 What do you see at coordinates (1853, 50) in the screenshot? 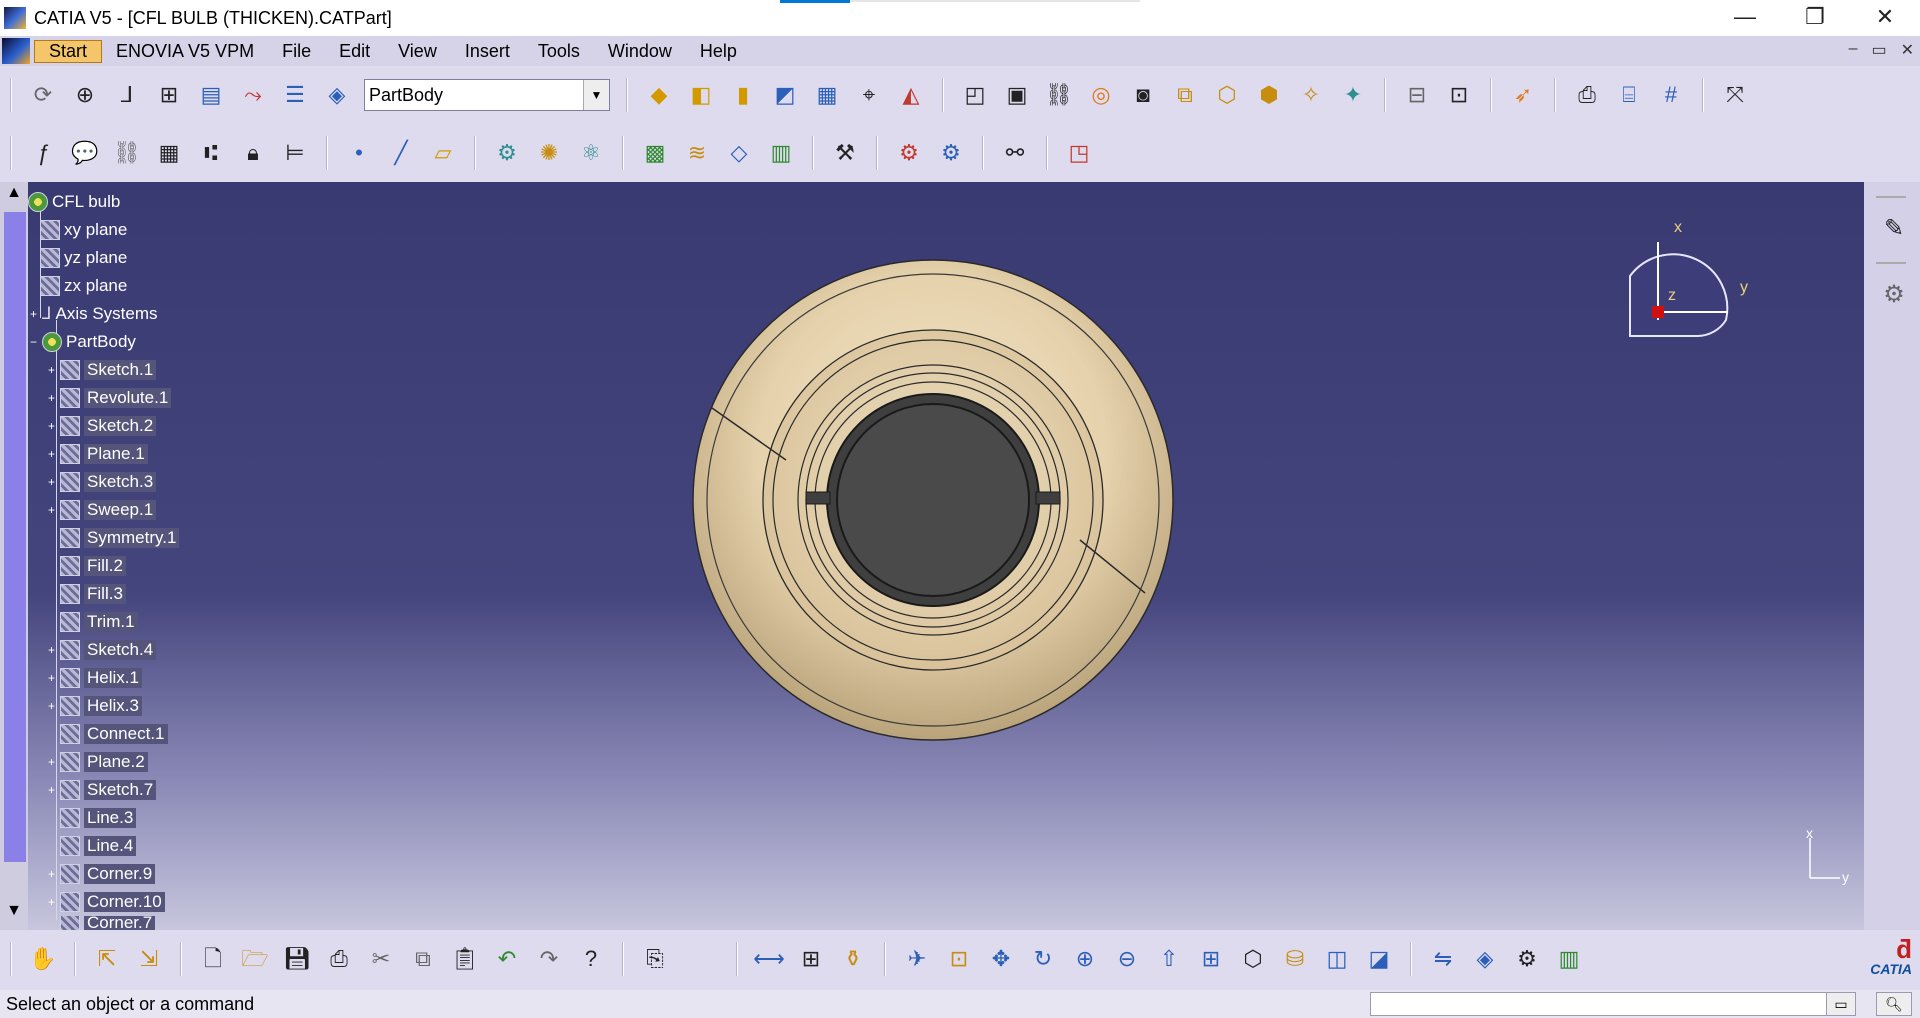
I see `mdi-minimize-button: –` at bounding box center [1853, 50].